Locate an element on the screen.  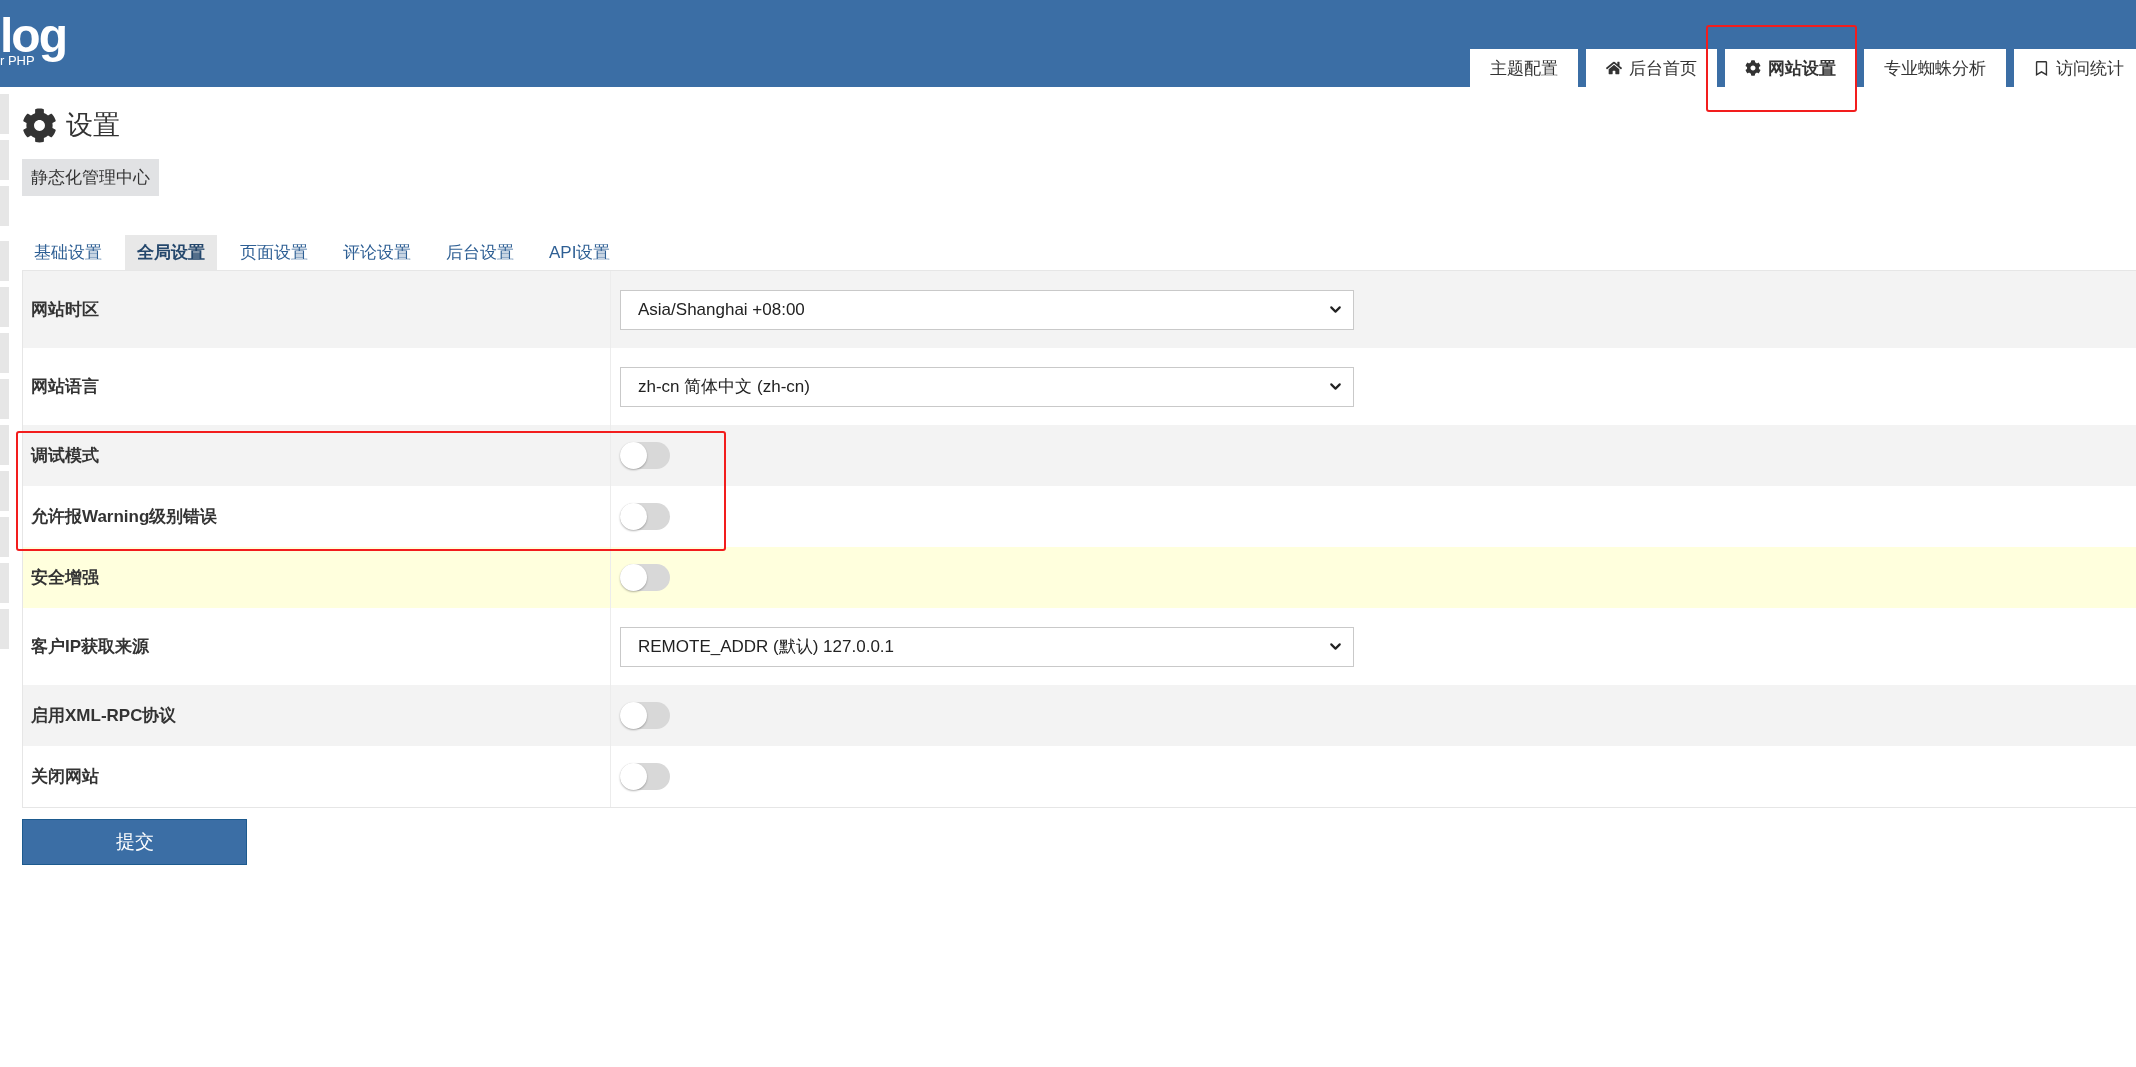
select-field: REMOTE_ADDR (默认) 127.0.0.1 is located at coordinates (987, 646).